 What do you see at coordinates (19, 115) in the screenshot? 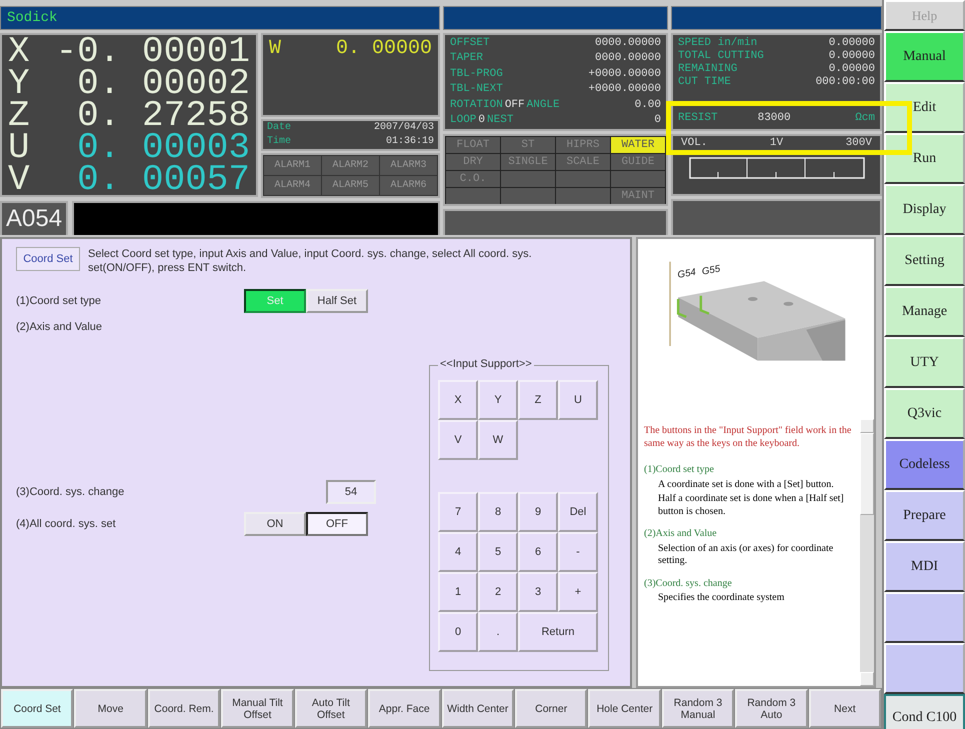
I see `axis-name: Z` at bounding box center [19, 115].